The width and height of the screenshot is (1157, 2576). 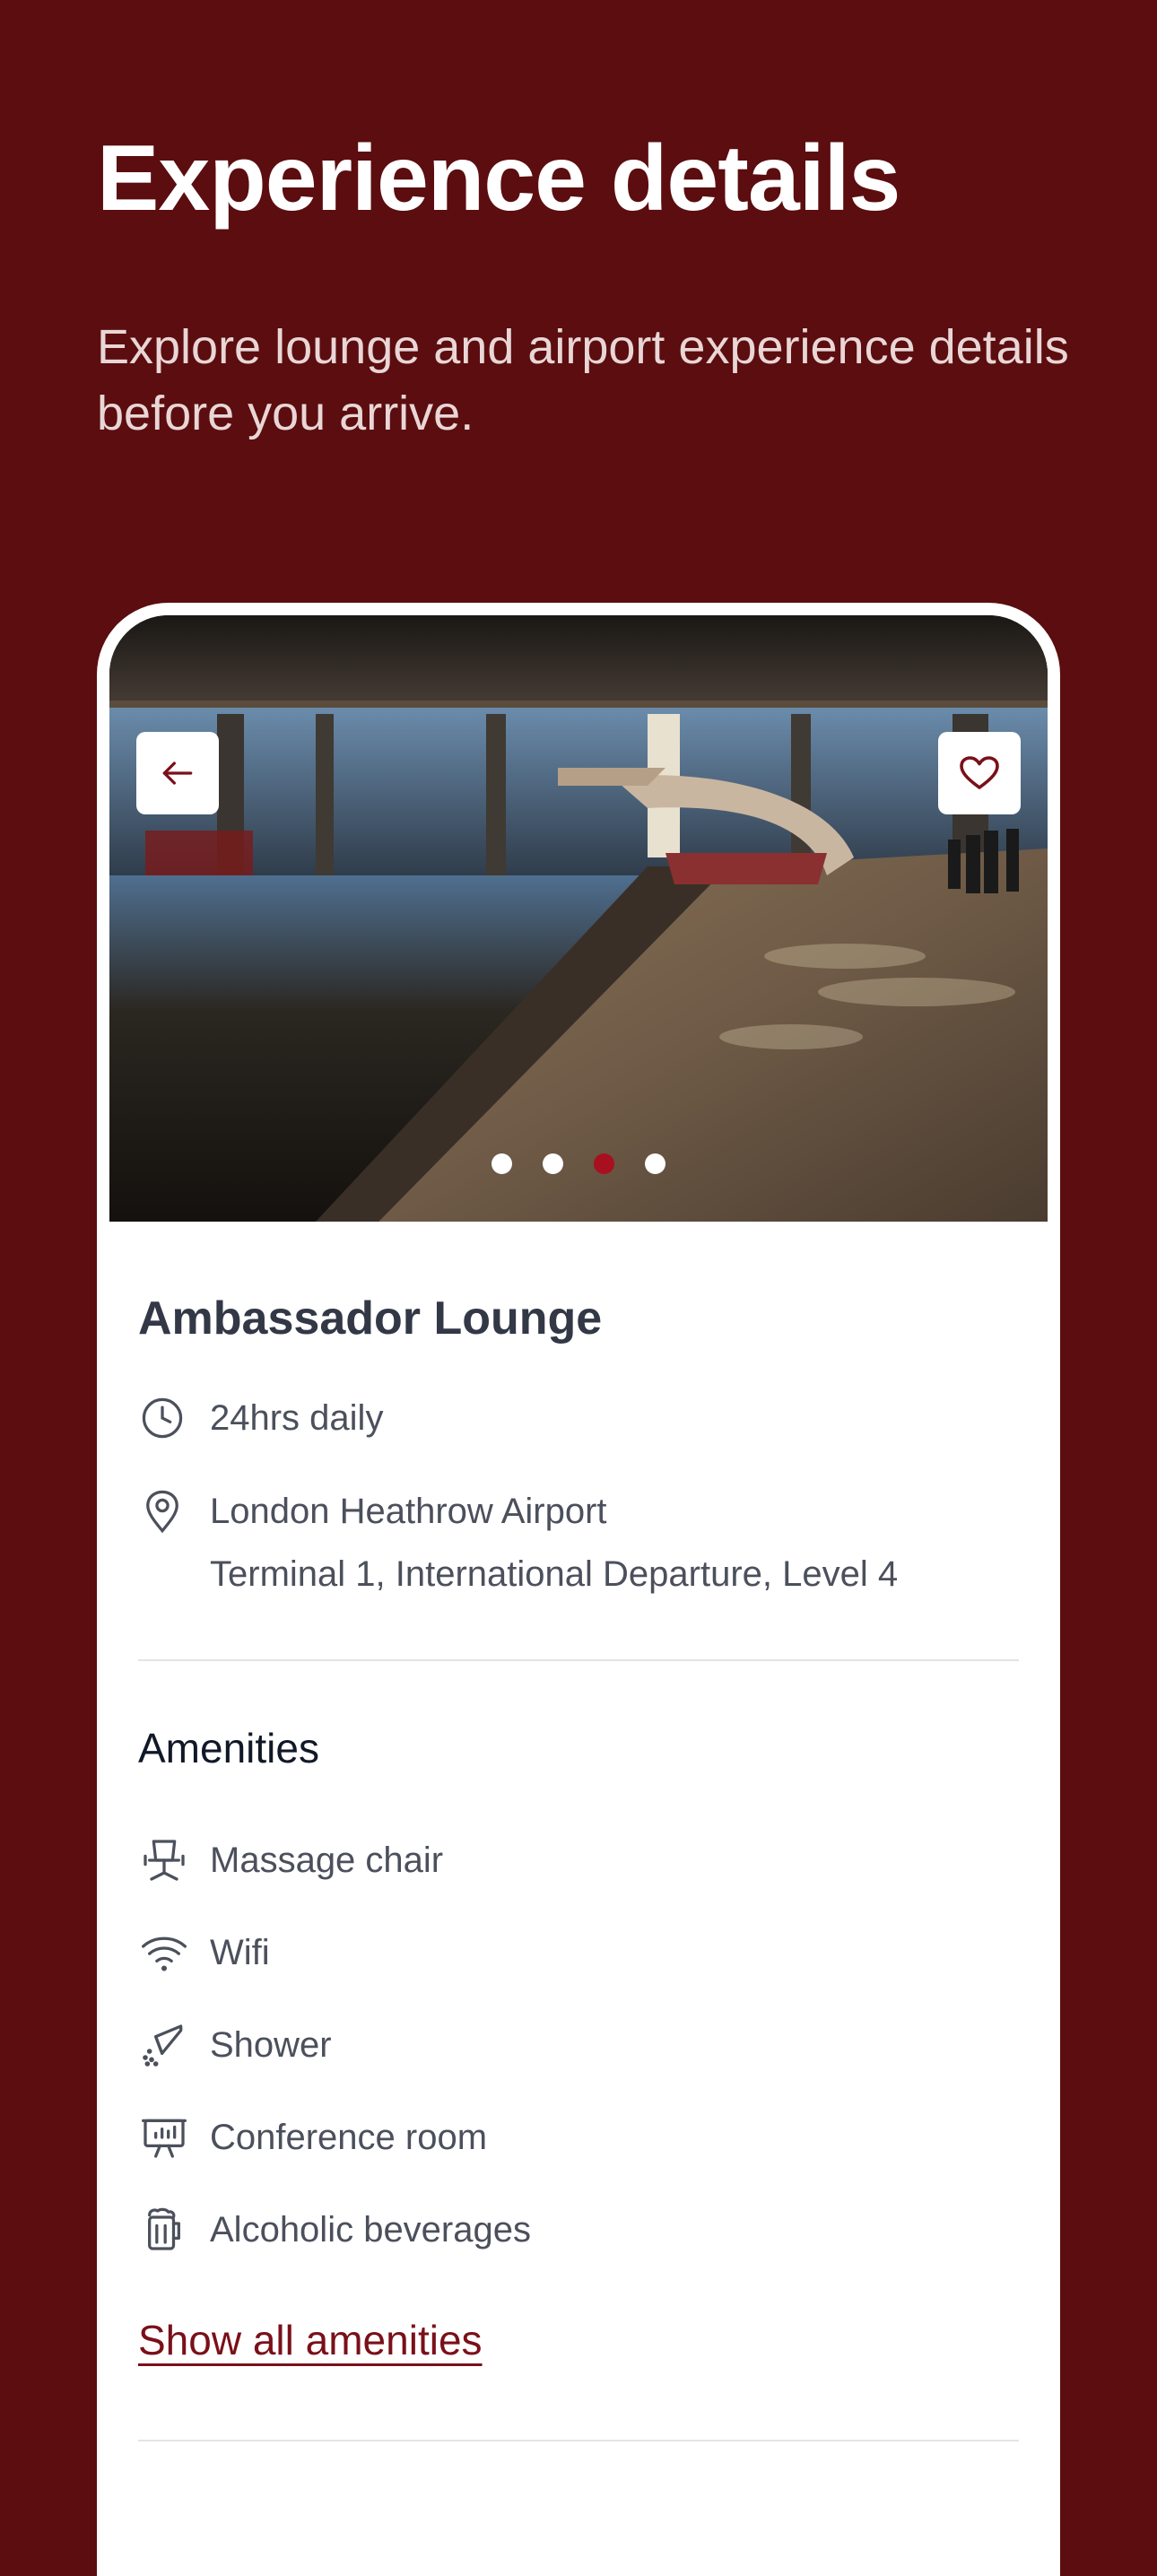 What do you see at coordinates (228, 1748) in the screenshot?
I see `amenities-title: Amenities` at bounding box center [228, 1748].